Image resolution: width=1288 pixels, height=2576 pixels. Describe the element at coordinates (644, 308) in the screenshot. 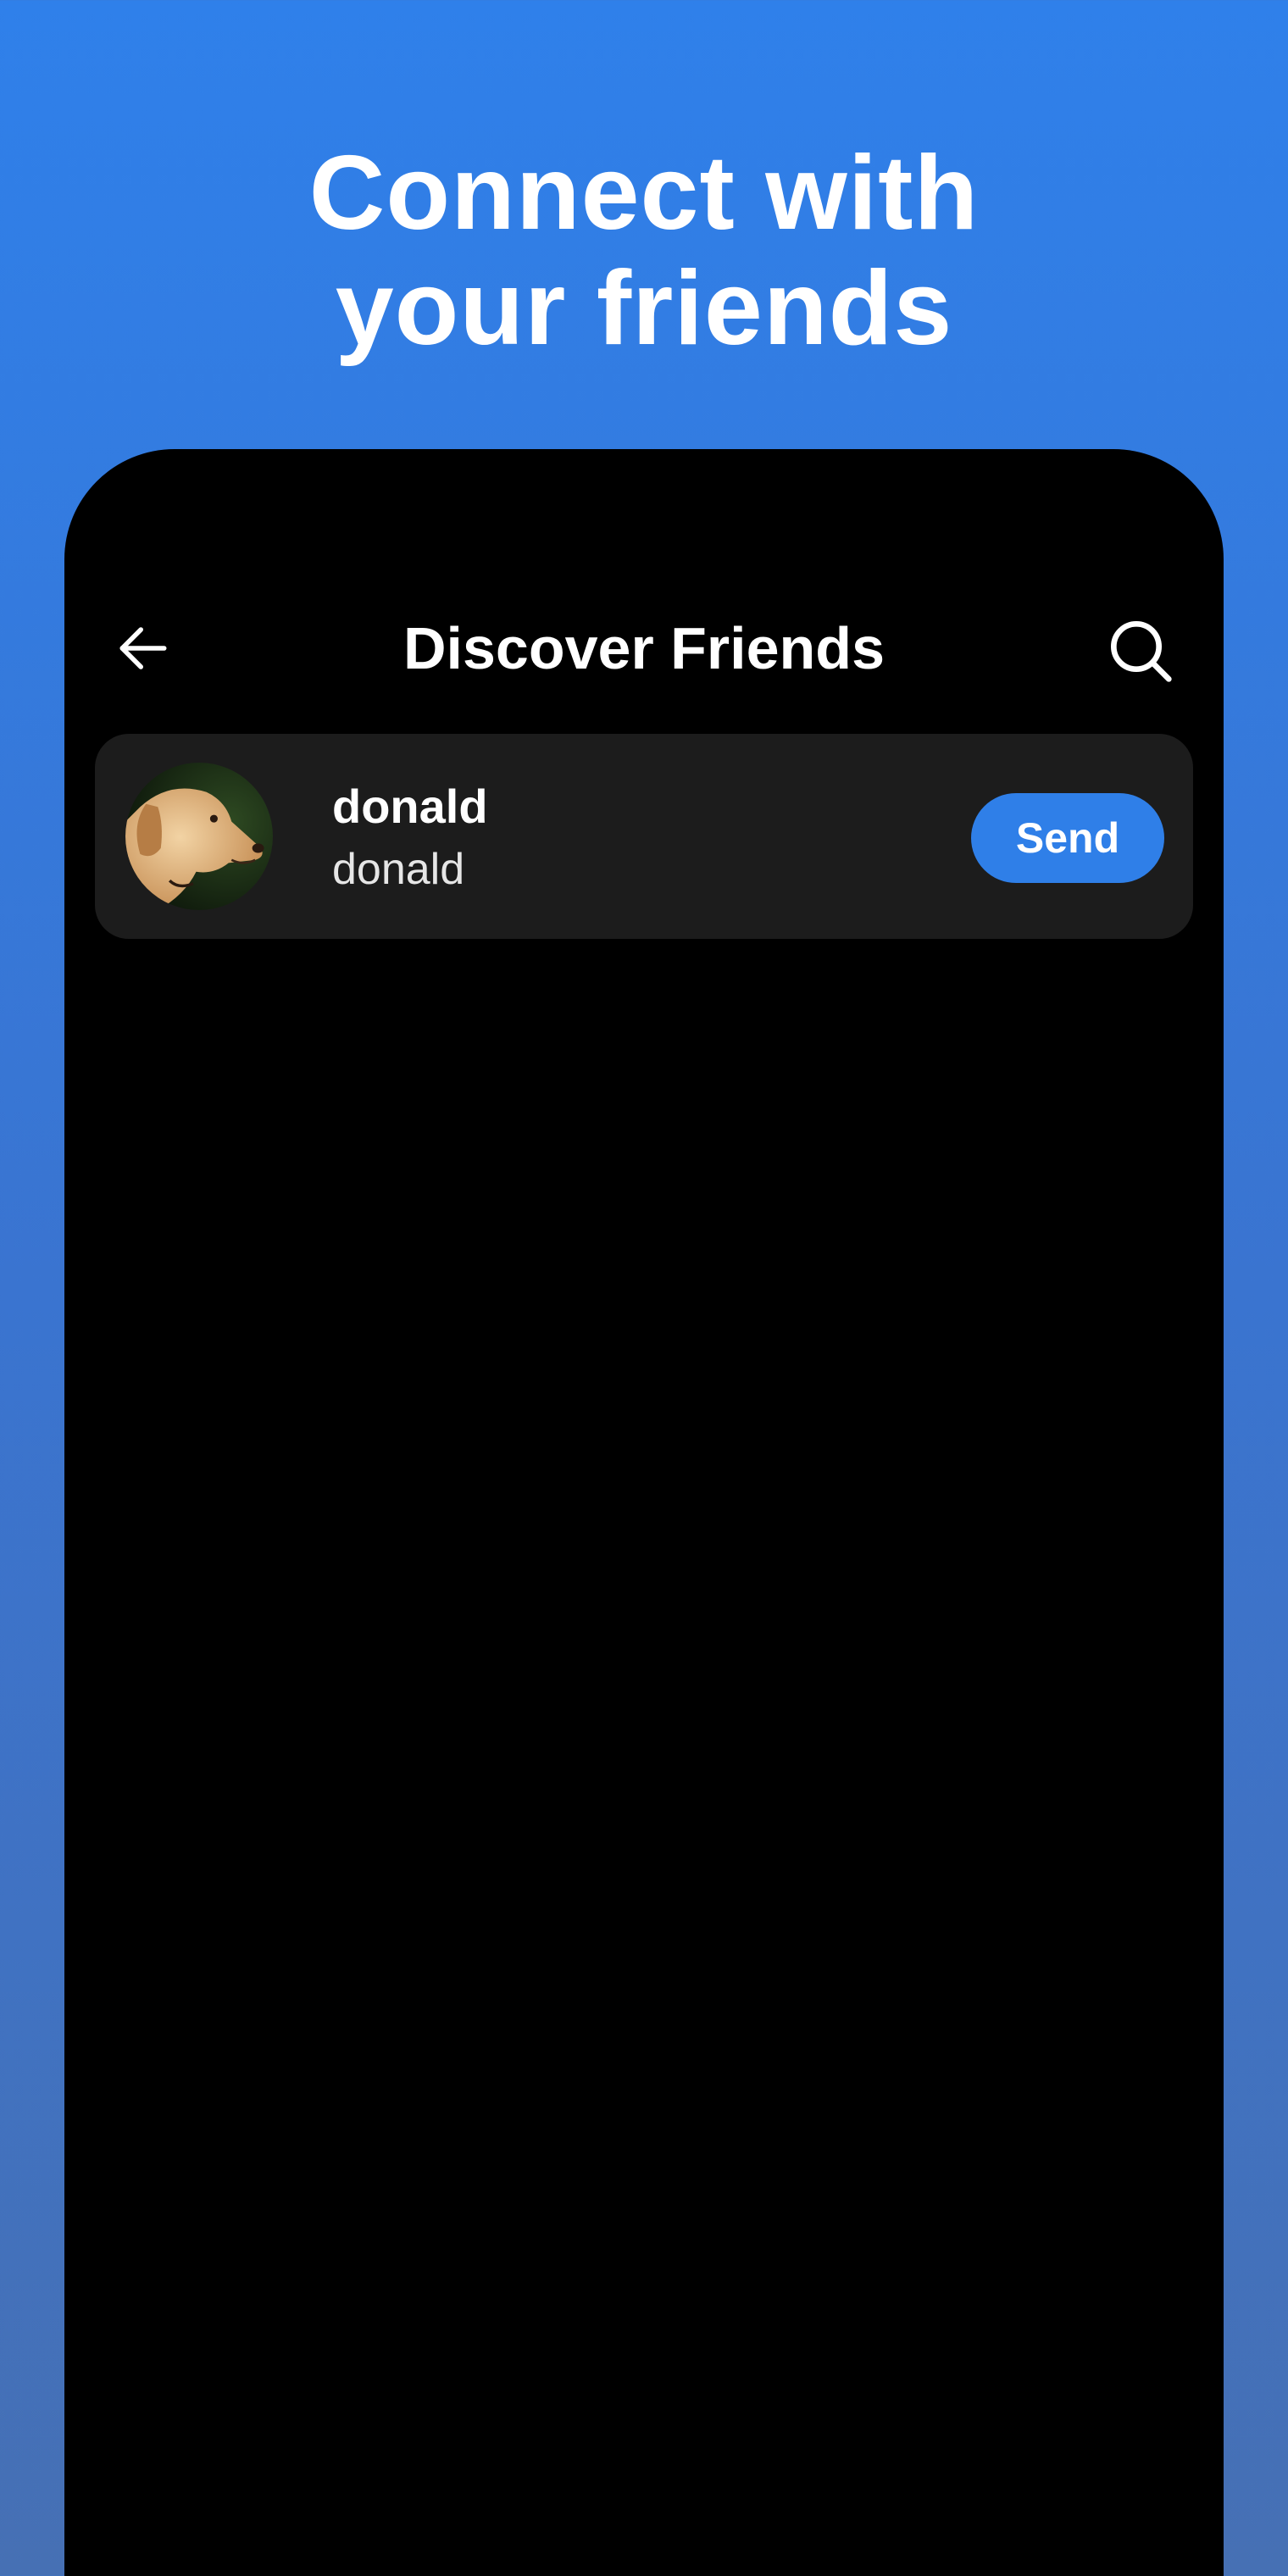

I see `headline-line-2: your friends` at that location.